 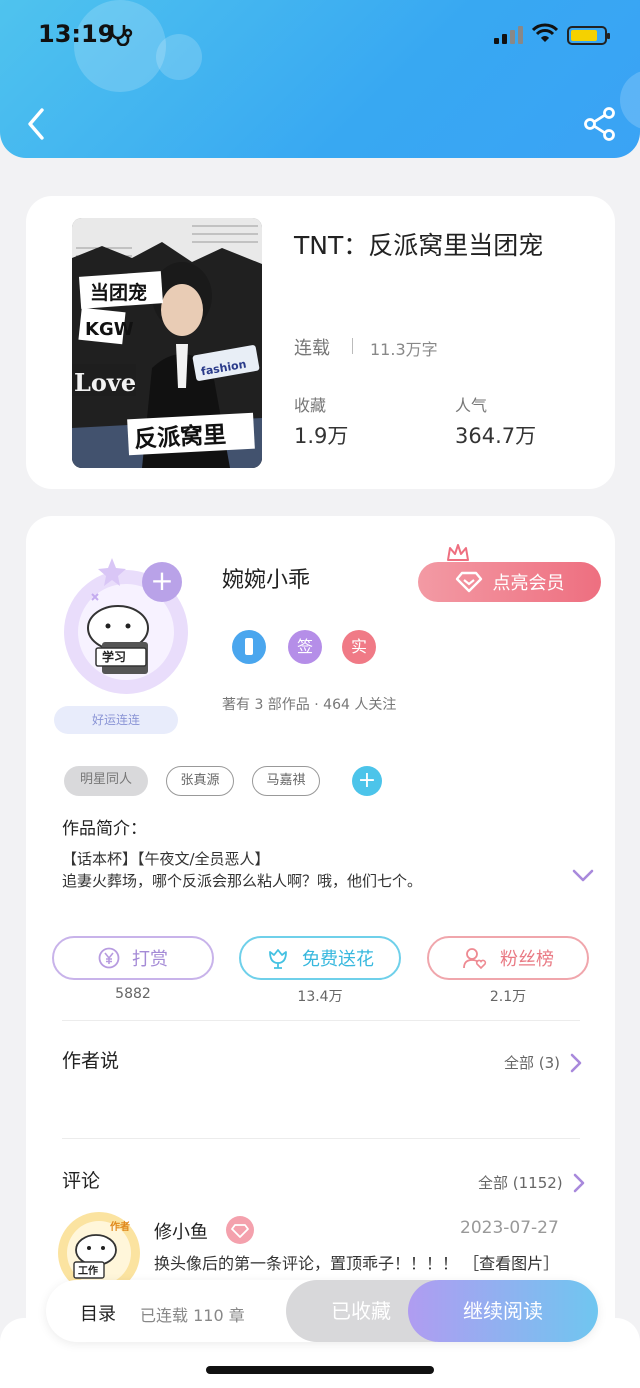 What do you see at coordinates (545, 35) in the screenshot?
I see `wifi-icon` at bounding box center [545, 35].